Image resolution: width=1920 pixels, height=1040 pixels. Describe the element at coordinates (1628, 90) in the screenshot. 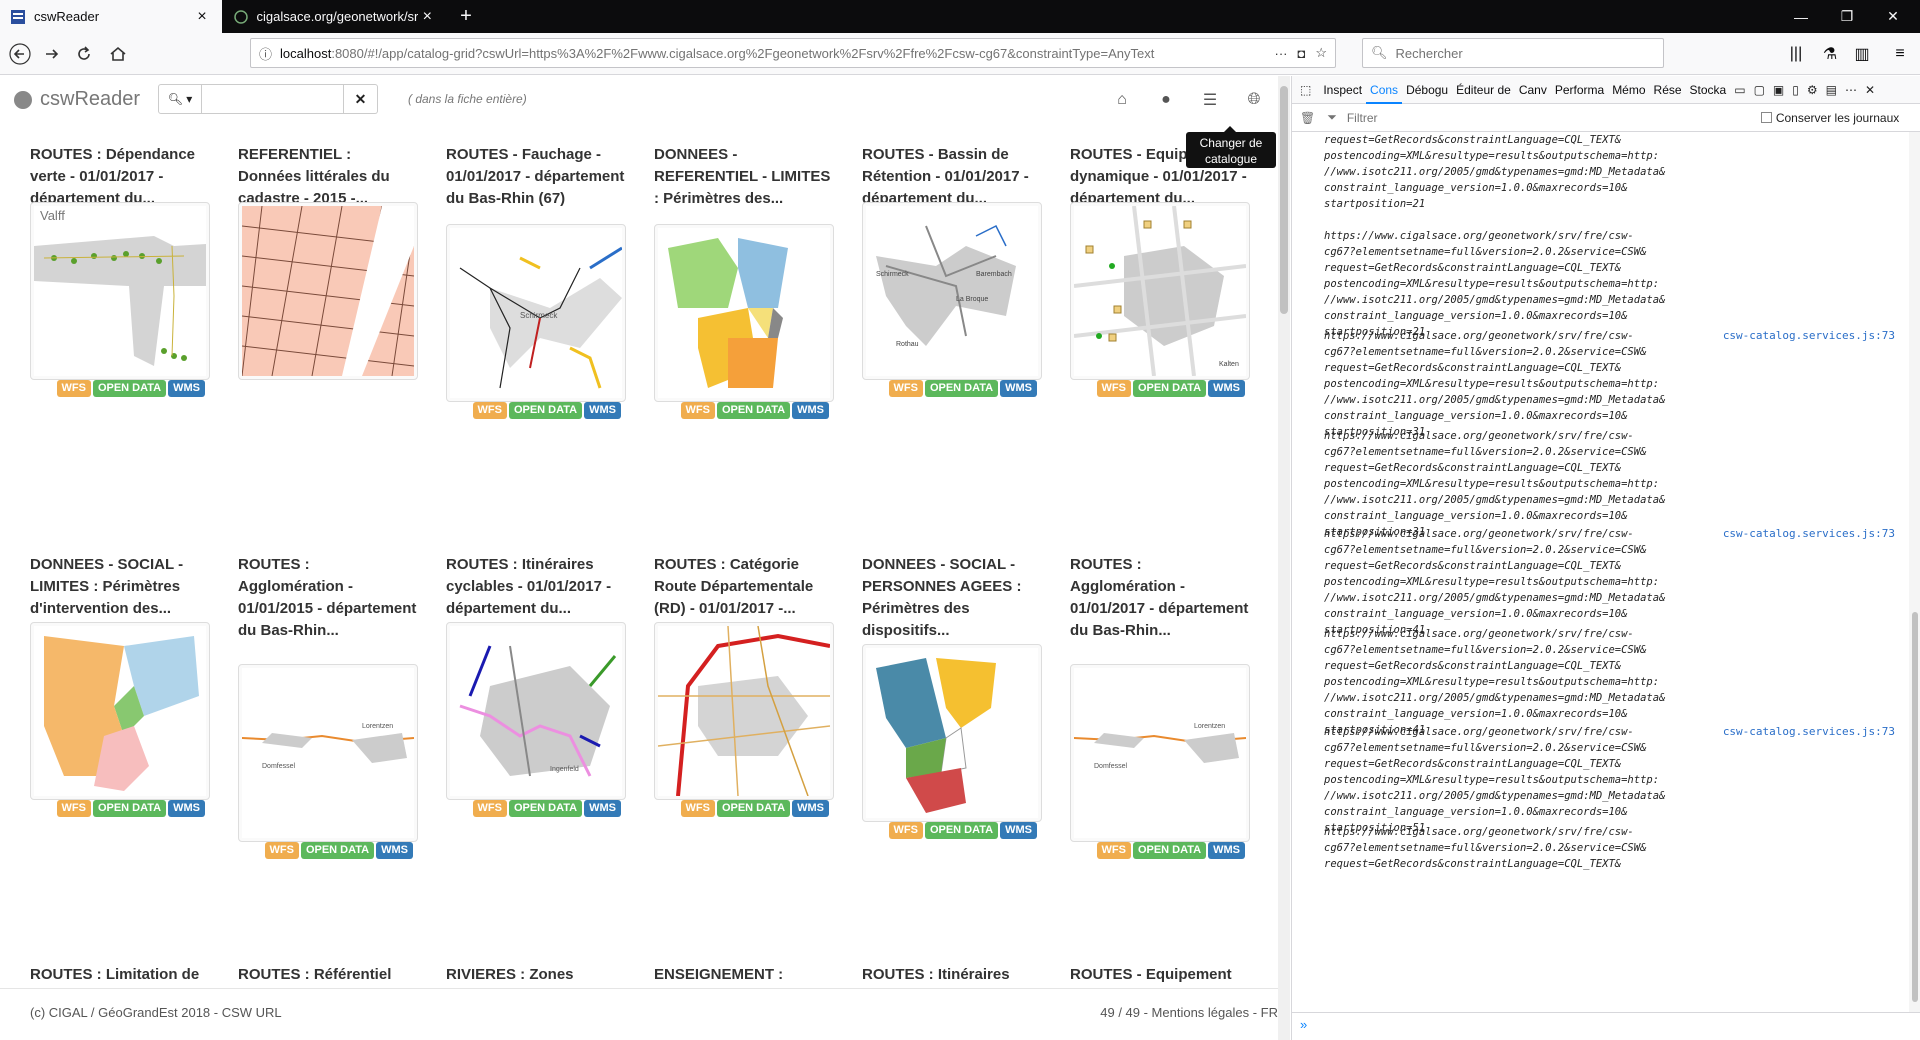

I see `tab-memory: Mémo` at that location.